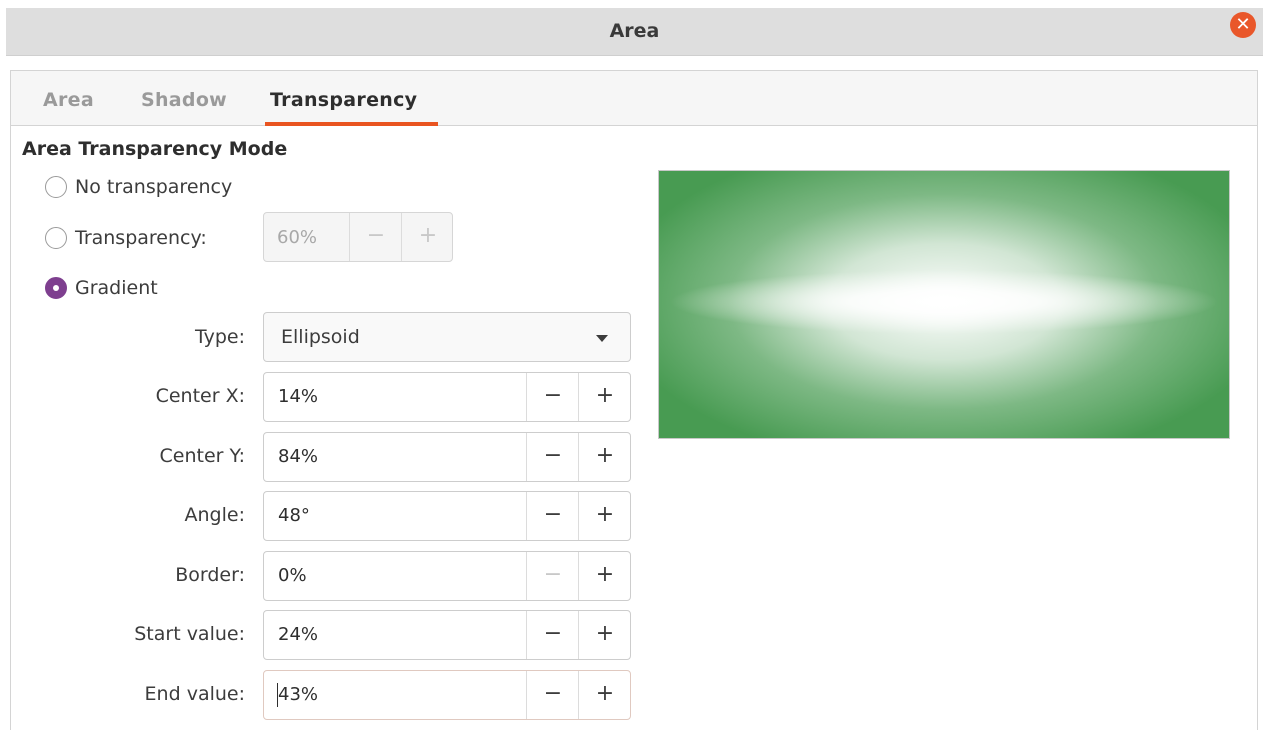 The height and width of the screenshot is (730, 1263). Describe the element at coordinates (68, 100) in the screenshot. I see `tab-area: Area` at that location.